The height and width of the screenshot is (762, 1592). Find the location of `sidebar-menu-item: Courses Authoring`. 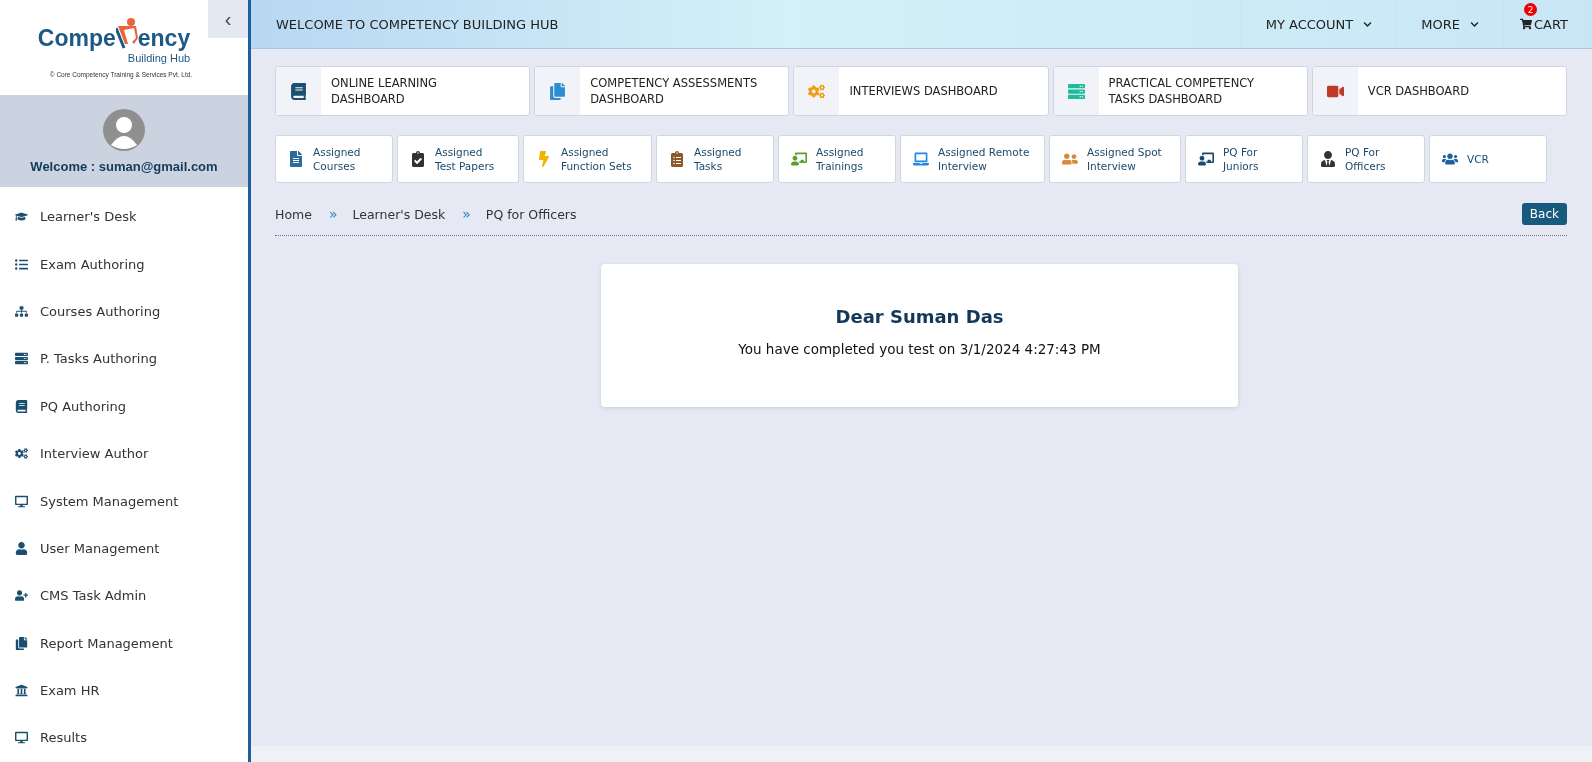

sidebar-menu-item: Courses Authoring is located at coordinates (124, 311).